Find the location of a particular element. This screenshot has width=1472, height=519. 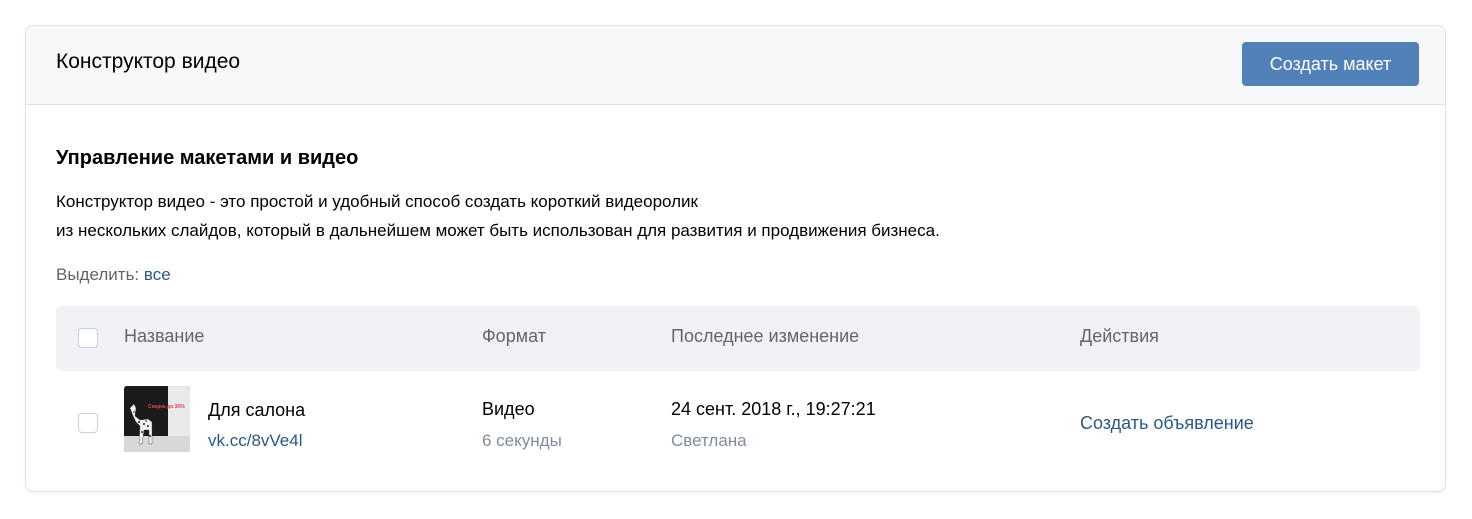

column-header-actions: Действия is located at coordinates (1119, 336).